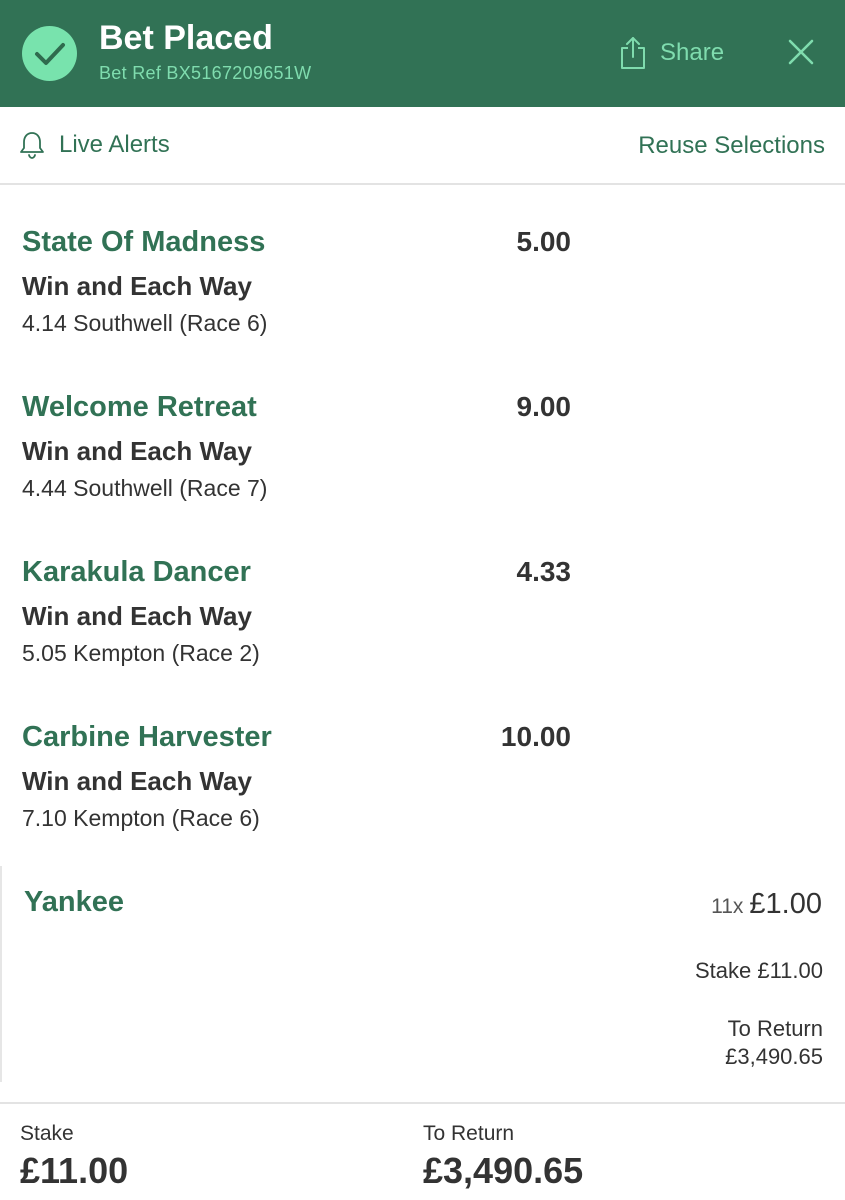  Describe the element at coordinates (32, 145) in the screenshot. I see `bell-icon` at that location.